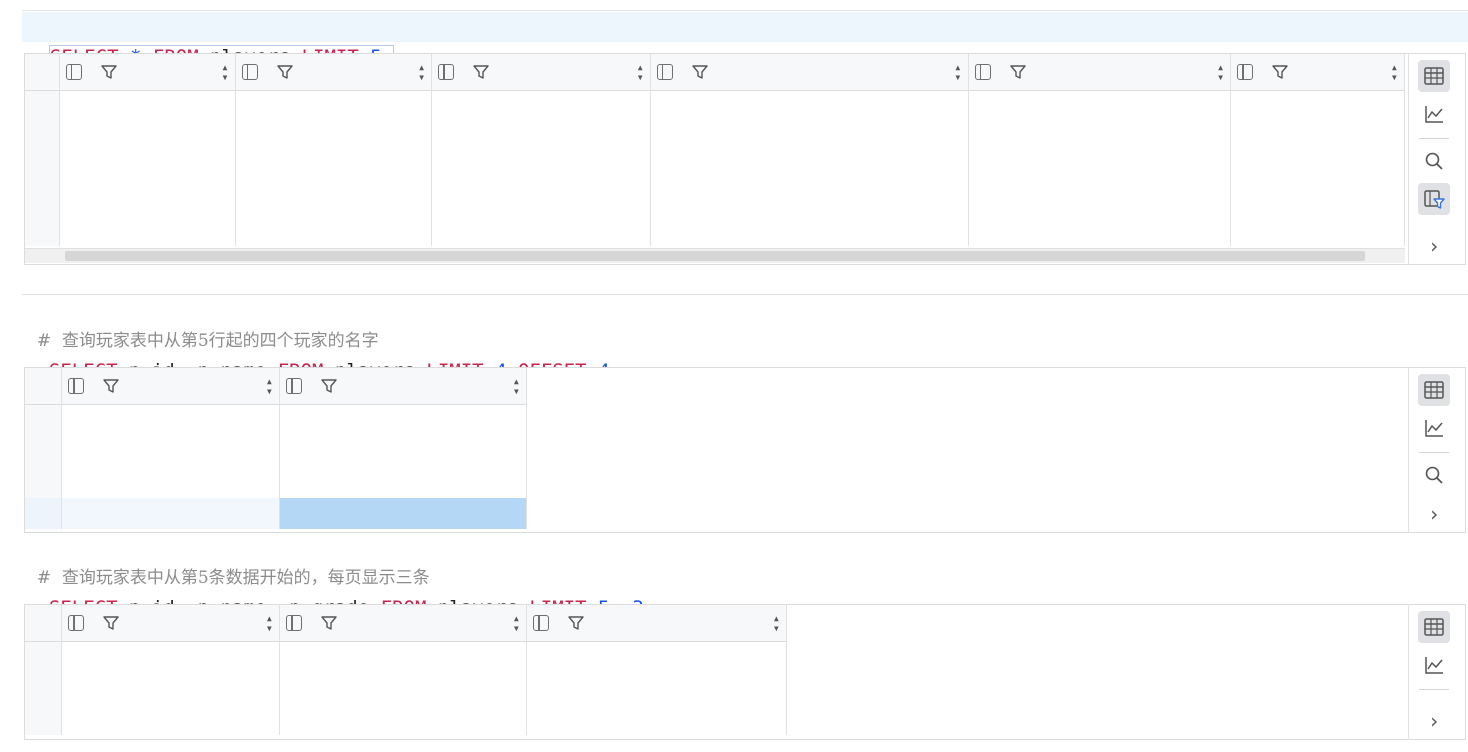  Describe the element at coordinates (745, 560) in the screenshot. I see `sql-comment-3: # 查询玩家表中从第5条数据开始的，每页显示三条` at that location.